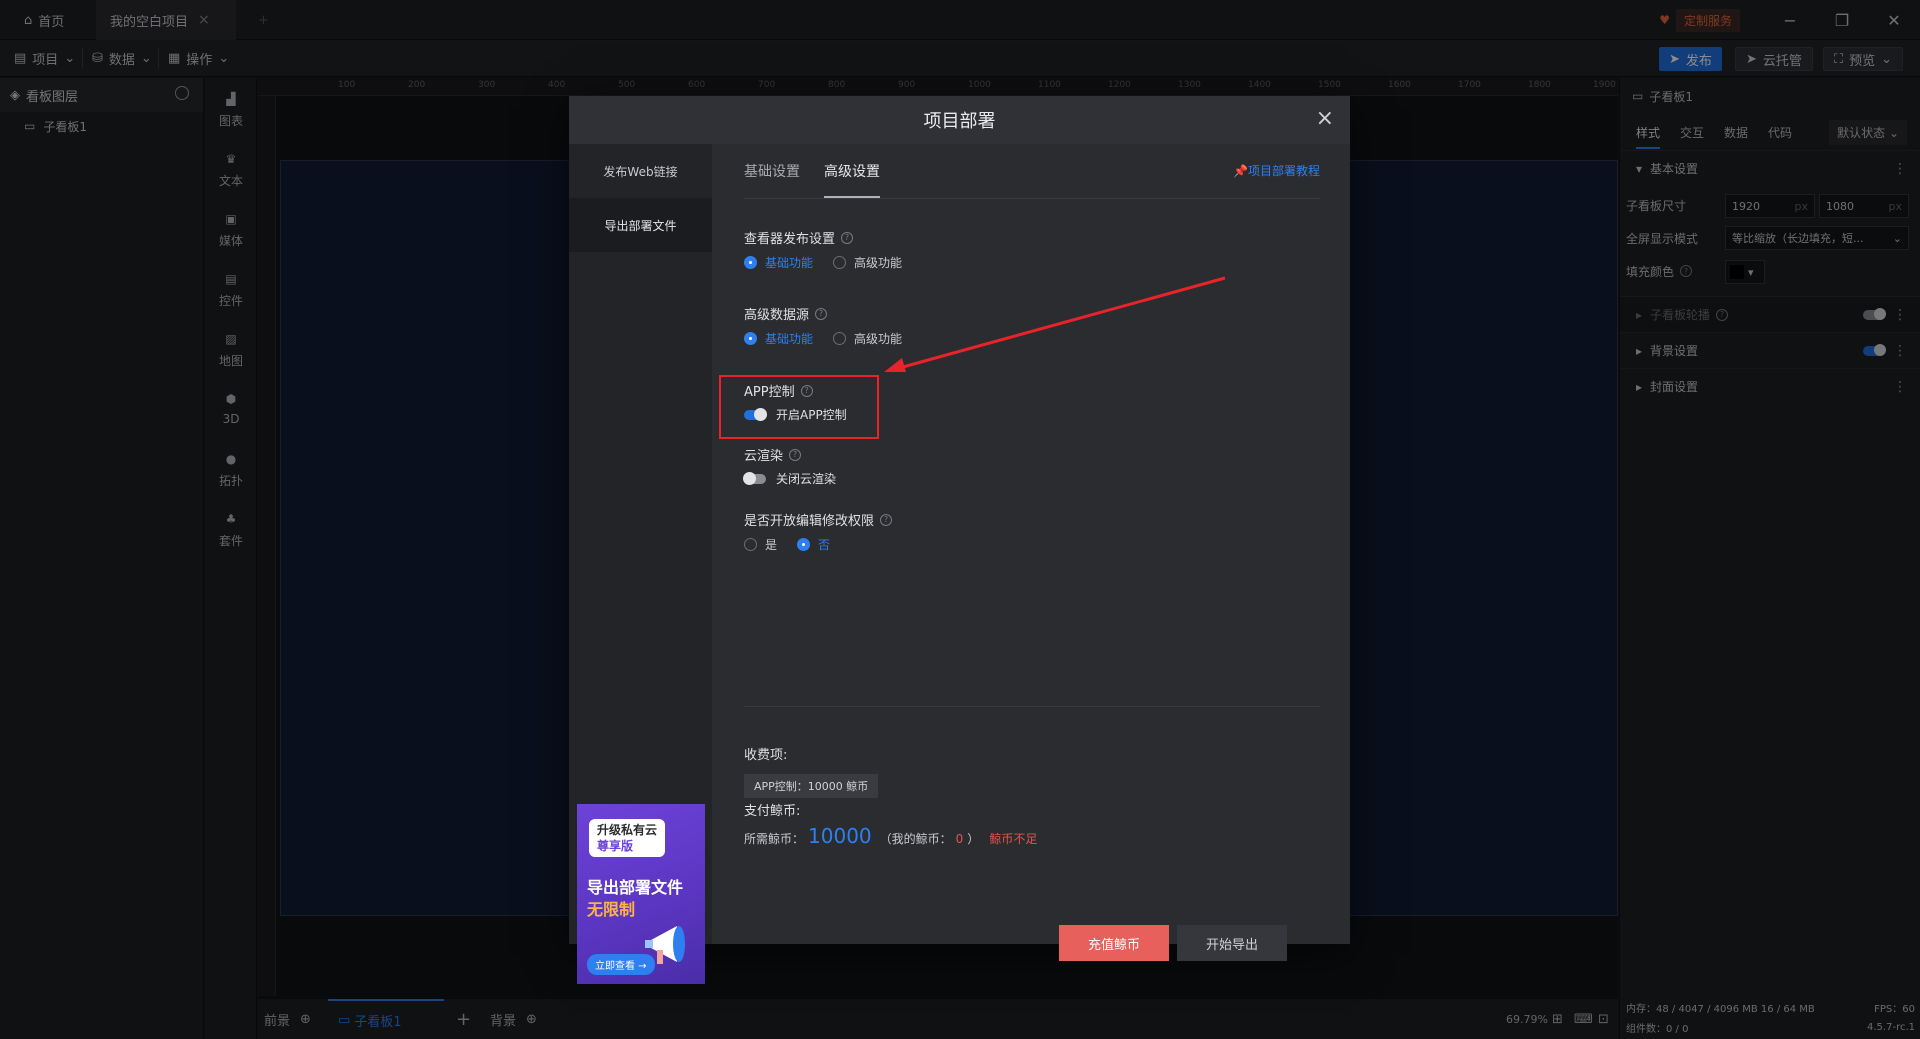  I want to click on edit-permission-label: 是否开放编辑修改权限?, so click(818, 519).